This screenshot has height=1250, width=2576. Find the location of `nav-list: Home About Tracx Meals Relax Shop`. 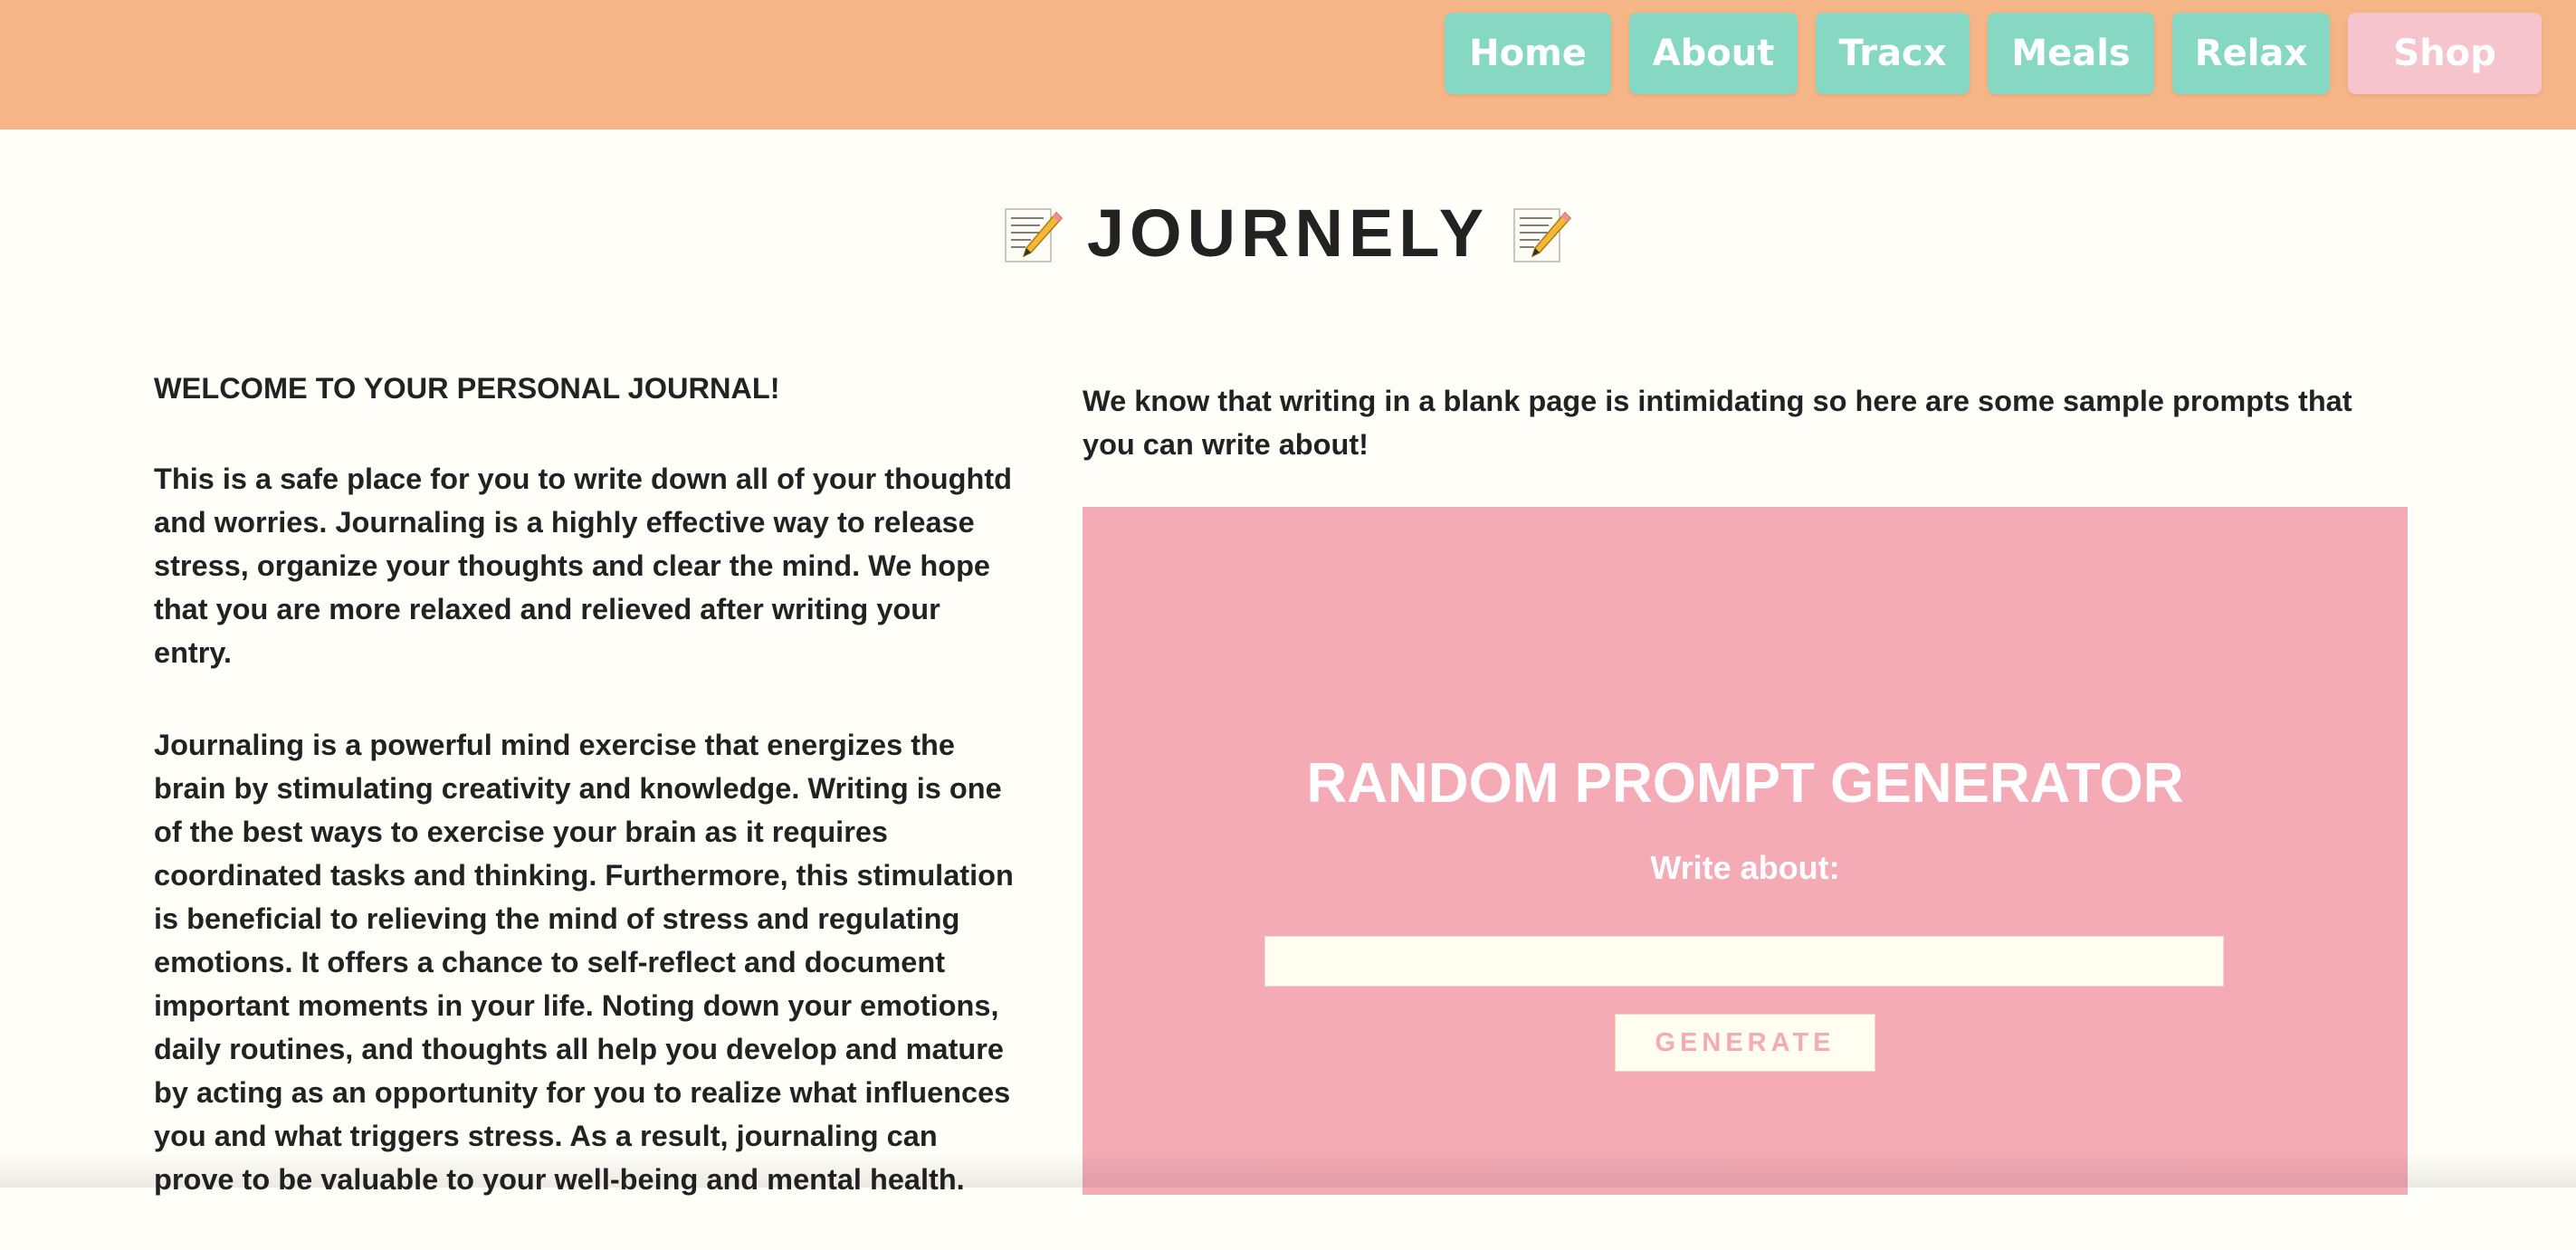

nav-list: Home About Tracx Meals Relax Shop is located at coordinates (1994, 53).